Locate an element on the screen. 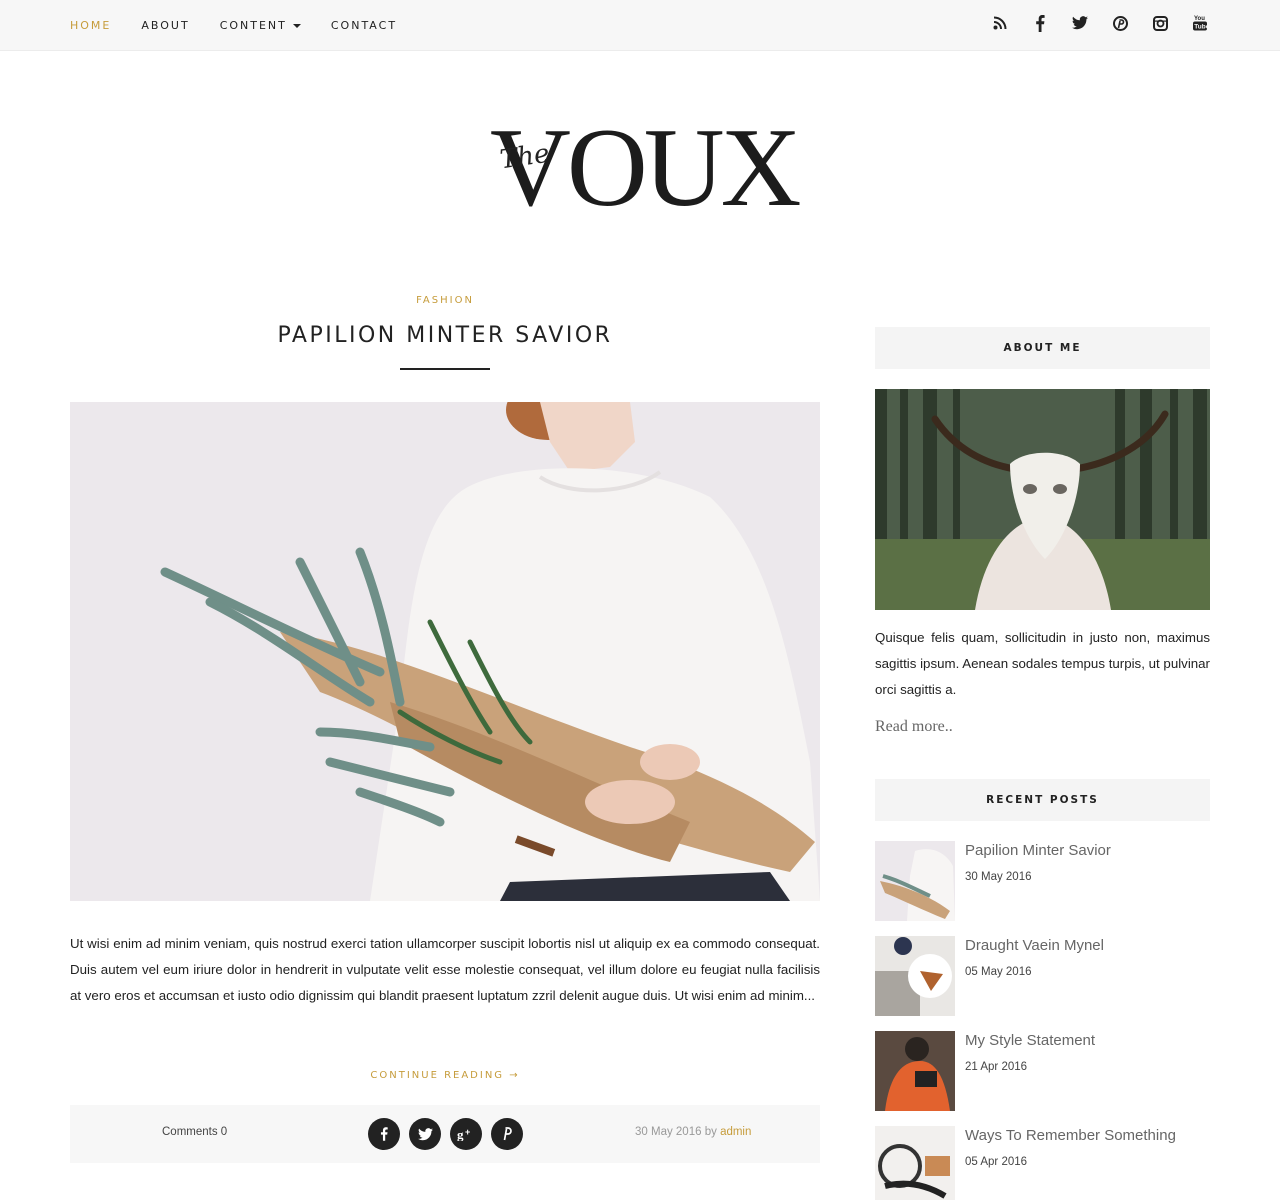 The height and width of the screenshot is (1200, 1280). recent-post-date: 05 Apr 2016 is located at coordinates (996, 1162).